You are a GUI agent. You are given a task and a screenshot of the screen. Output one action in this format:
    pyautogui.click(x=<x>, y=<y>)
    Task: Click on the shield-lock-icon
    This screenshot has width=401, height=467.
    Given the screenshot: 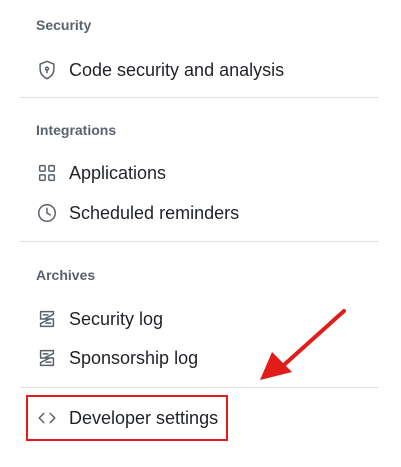 What is the action you would take?
    pyautogui.click(x=47, y=70)
    